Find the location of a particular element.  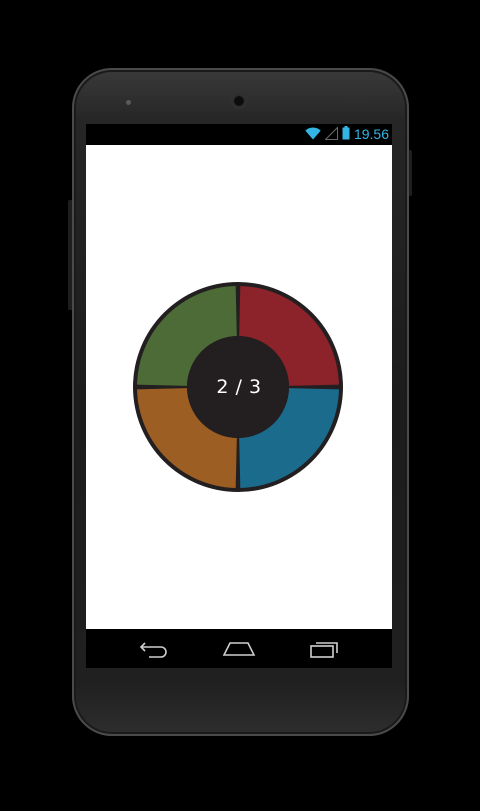

back-button is located at coordinates (154, 649).